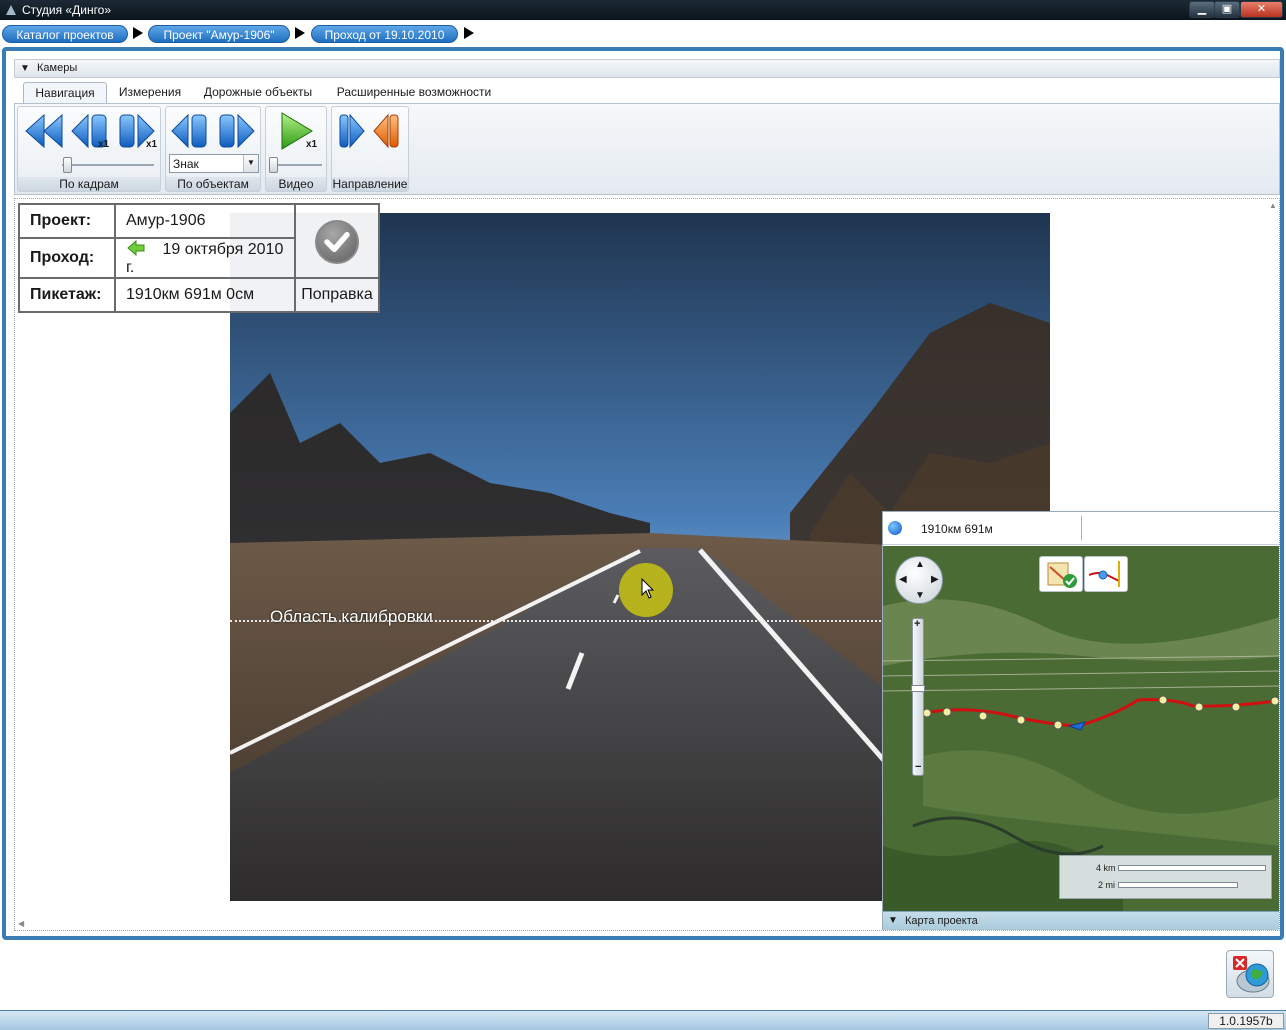 Image resolution: width=1286 pixels, height=1030 pixels. Describe the element at coordinates (1192, 868) in the screenshot. I see `scale-km-bar` at that location.